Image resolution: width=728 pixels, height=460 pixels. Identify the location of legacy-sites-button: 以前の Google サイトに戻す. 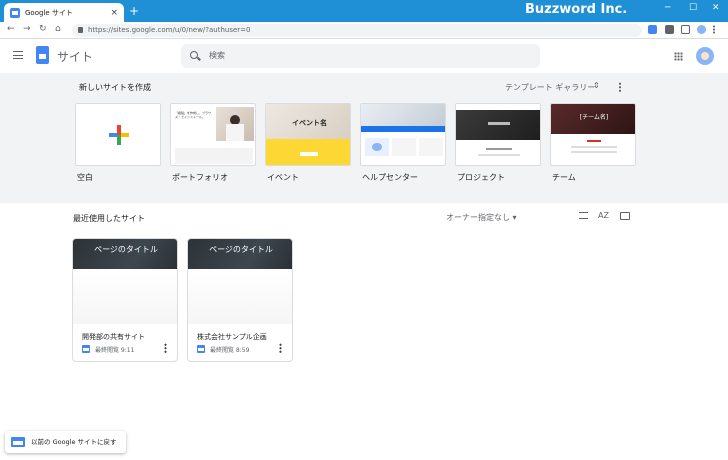
(65, 442).